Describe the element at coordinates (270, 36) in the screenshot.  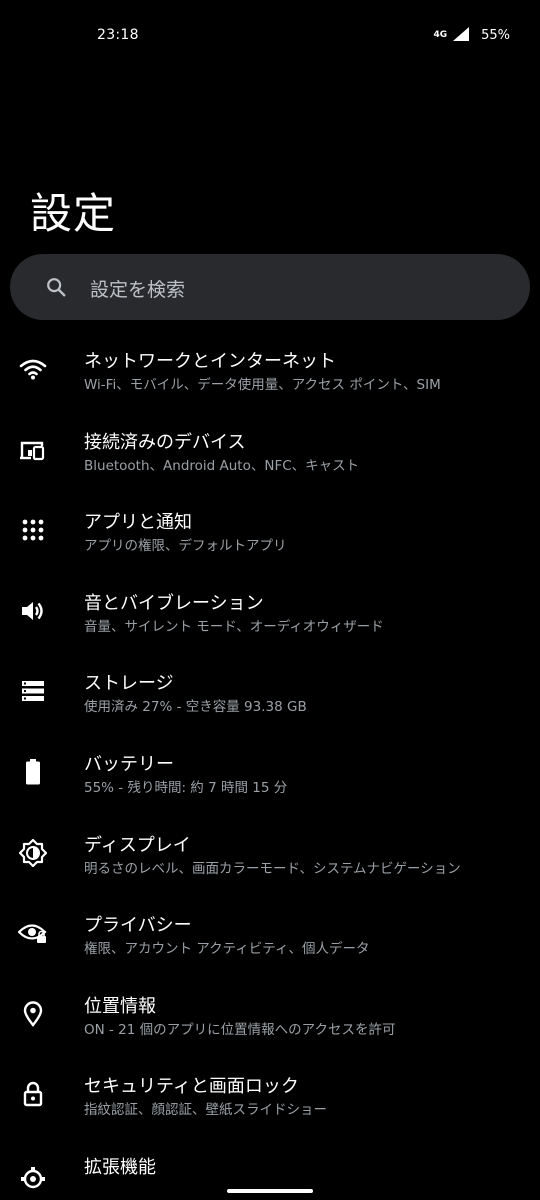
I see `status-bar: 23:18 4G 55%` at that location.